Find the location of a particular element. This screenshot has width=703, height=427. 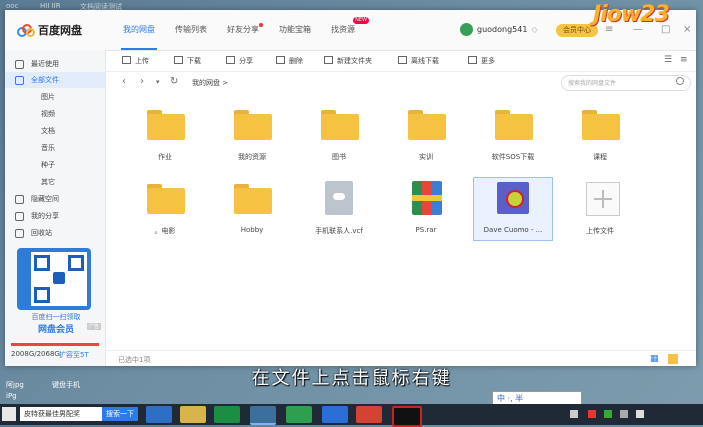

file-item: 手机联系人.vcf is located at coordinates (339, 209).